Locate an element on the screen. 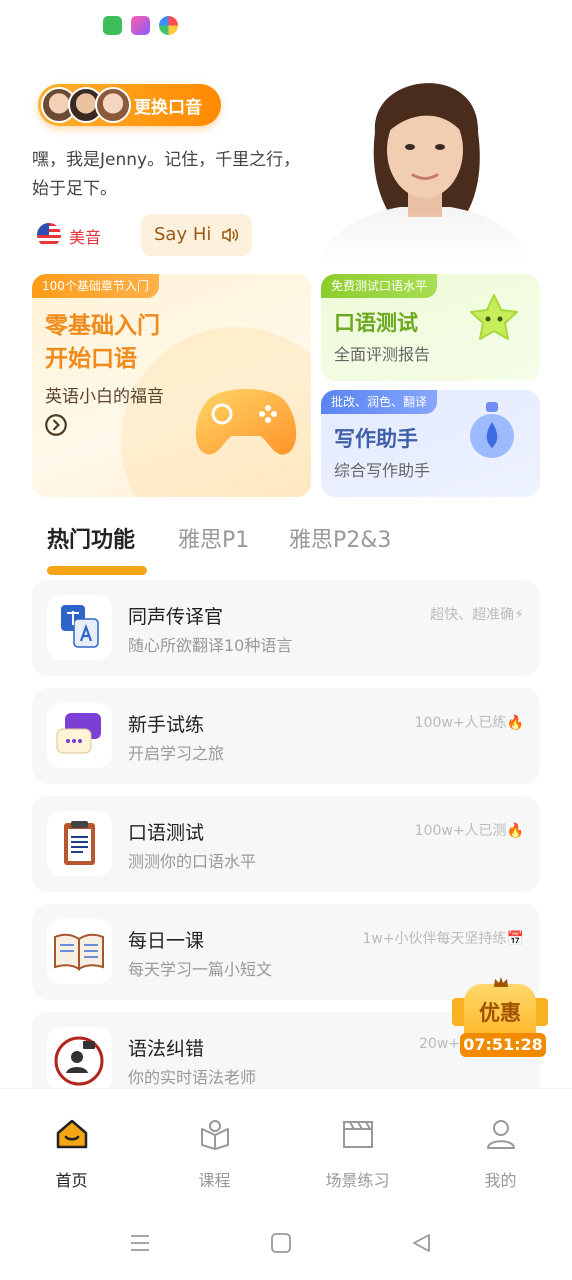 The width and height of the screenshot is (572, 1280). translate-icon is located at coordinates (80, 626).